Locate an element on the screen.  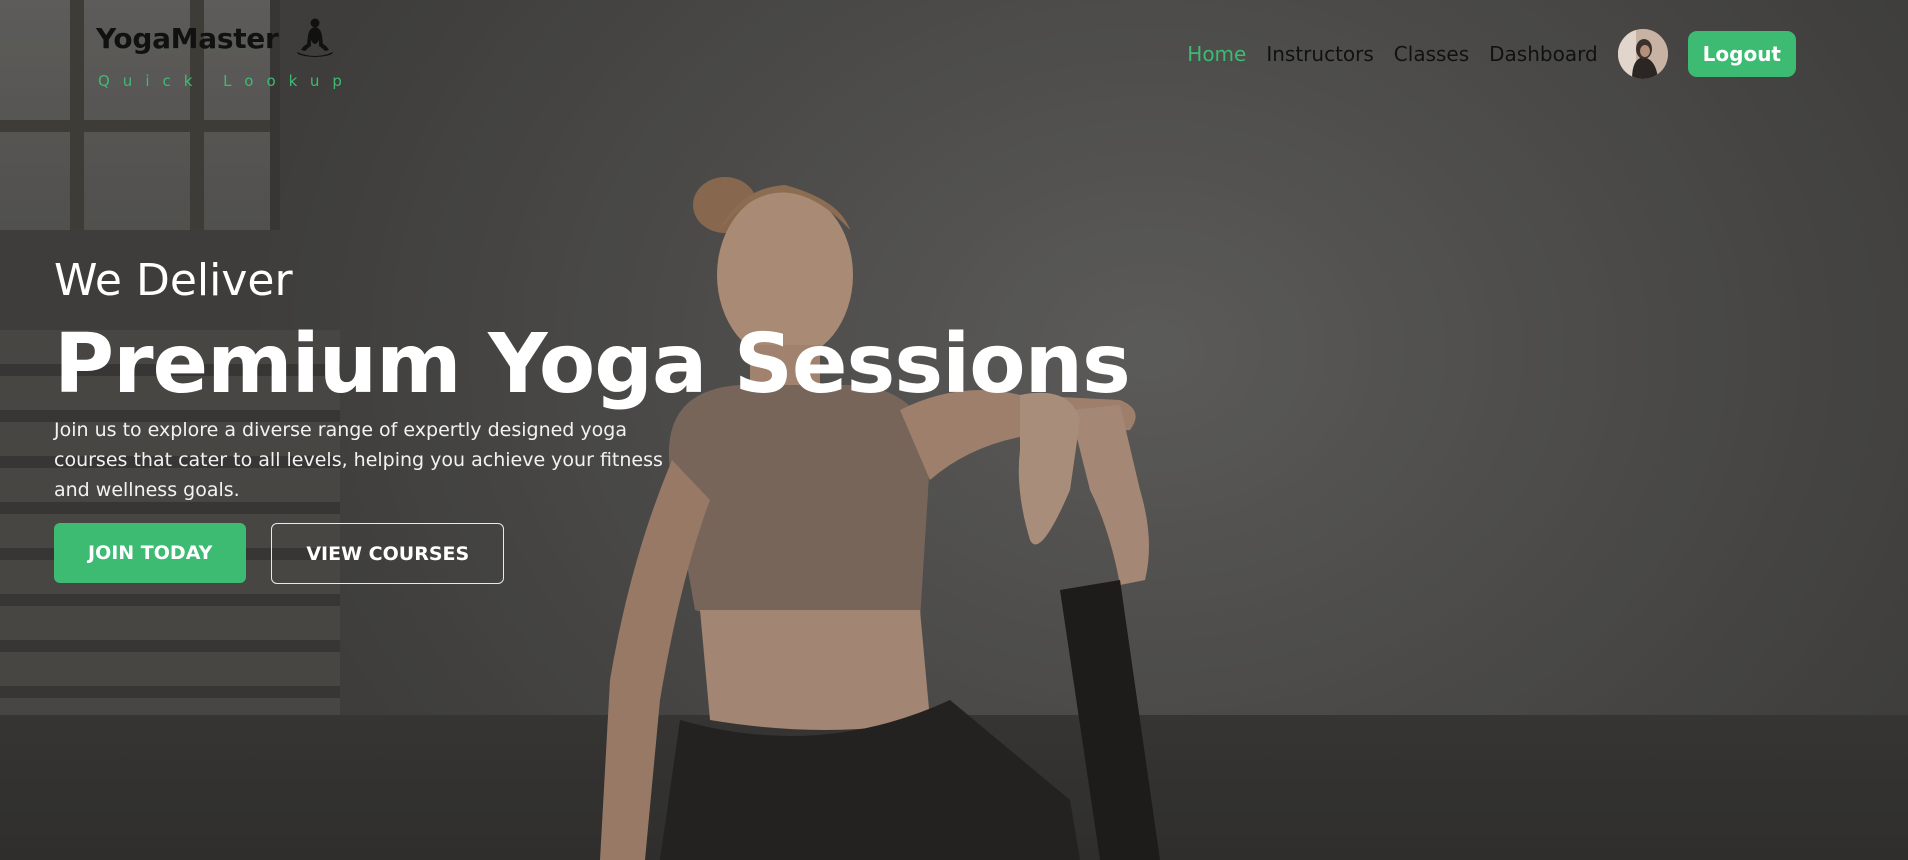
nav-classes: Classes is located at coordinates (1431, 54).